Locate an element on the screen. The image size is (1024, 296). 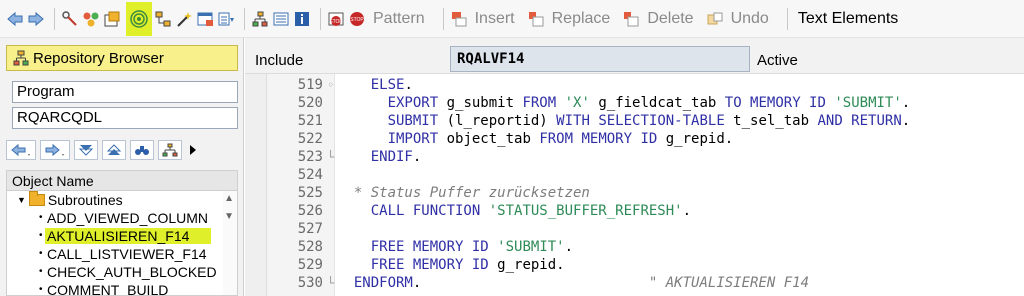
line-number: 521 is located at coordinates (310, 121).